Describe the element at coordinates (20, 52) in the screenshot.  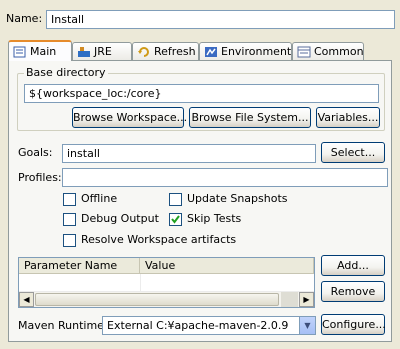
I see `main-icon` at that location.